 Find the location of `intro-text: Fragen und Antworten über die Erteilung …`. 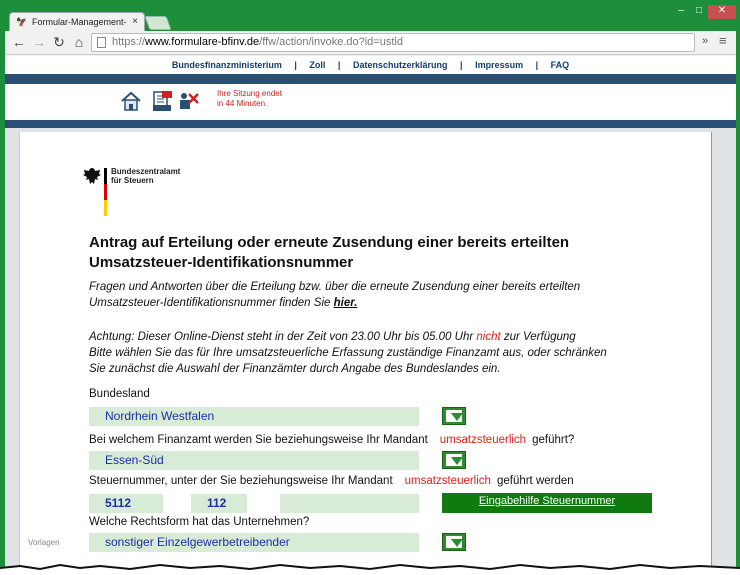

intro-text: Fragen und Antworten über die Erteilung … is located at coordinates (389, 295).